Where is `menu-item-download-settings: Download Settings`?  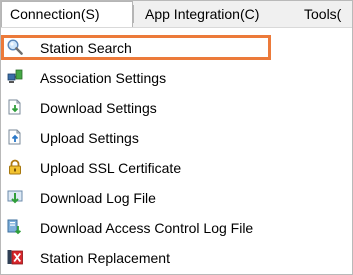
menu-item-download-settings: Download Settings is located at coordinates (176, 107).